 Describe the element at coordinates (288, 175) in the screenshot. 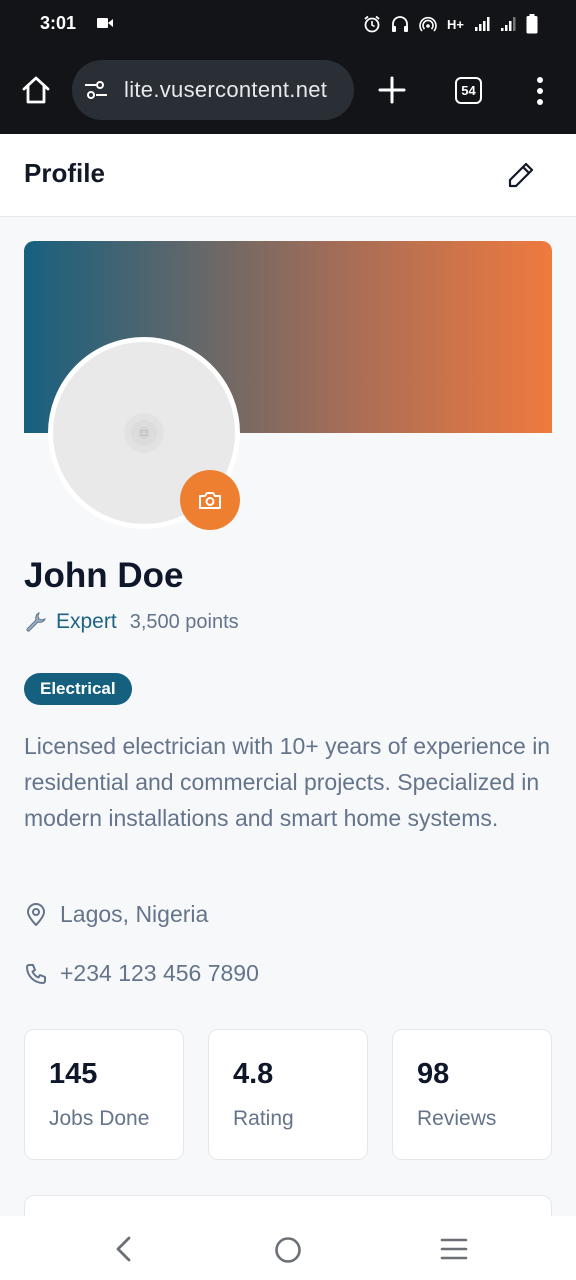

I see `app-header: Profile` at that location.